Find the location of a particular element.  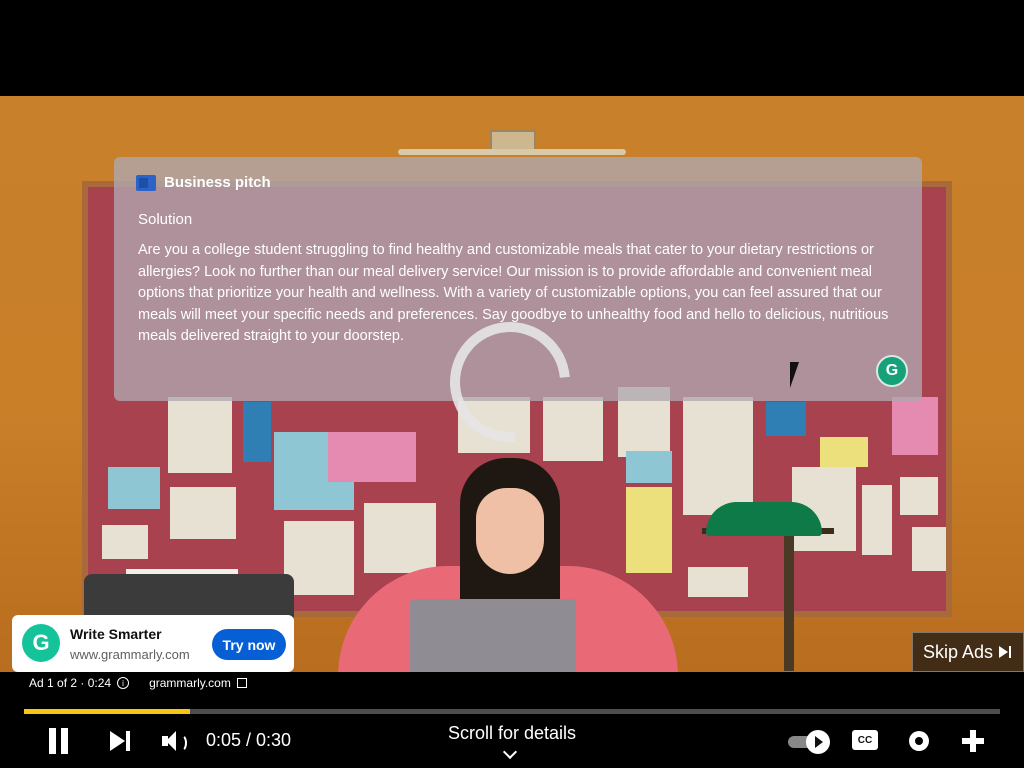

info-icon: i is located at coordinates (123, 683).